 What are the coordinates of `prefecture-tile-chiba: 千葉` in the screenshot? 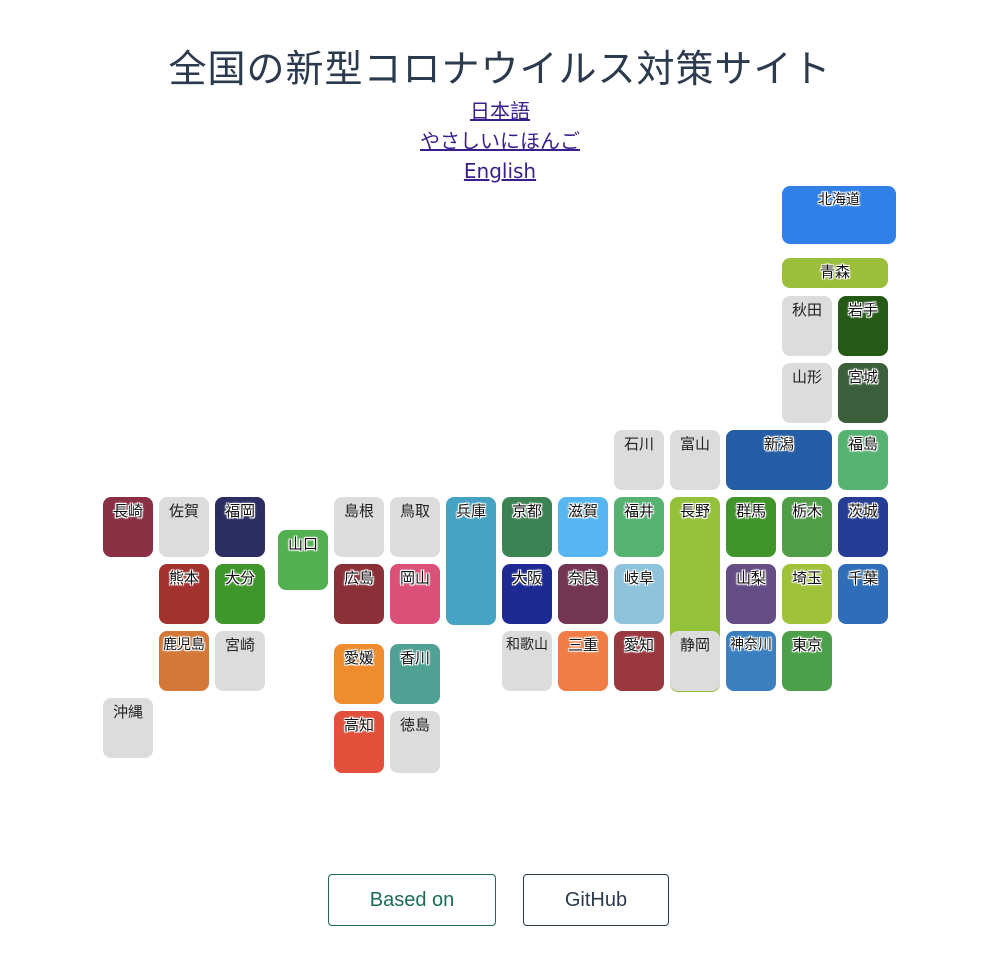 It's located at (863, 594).